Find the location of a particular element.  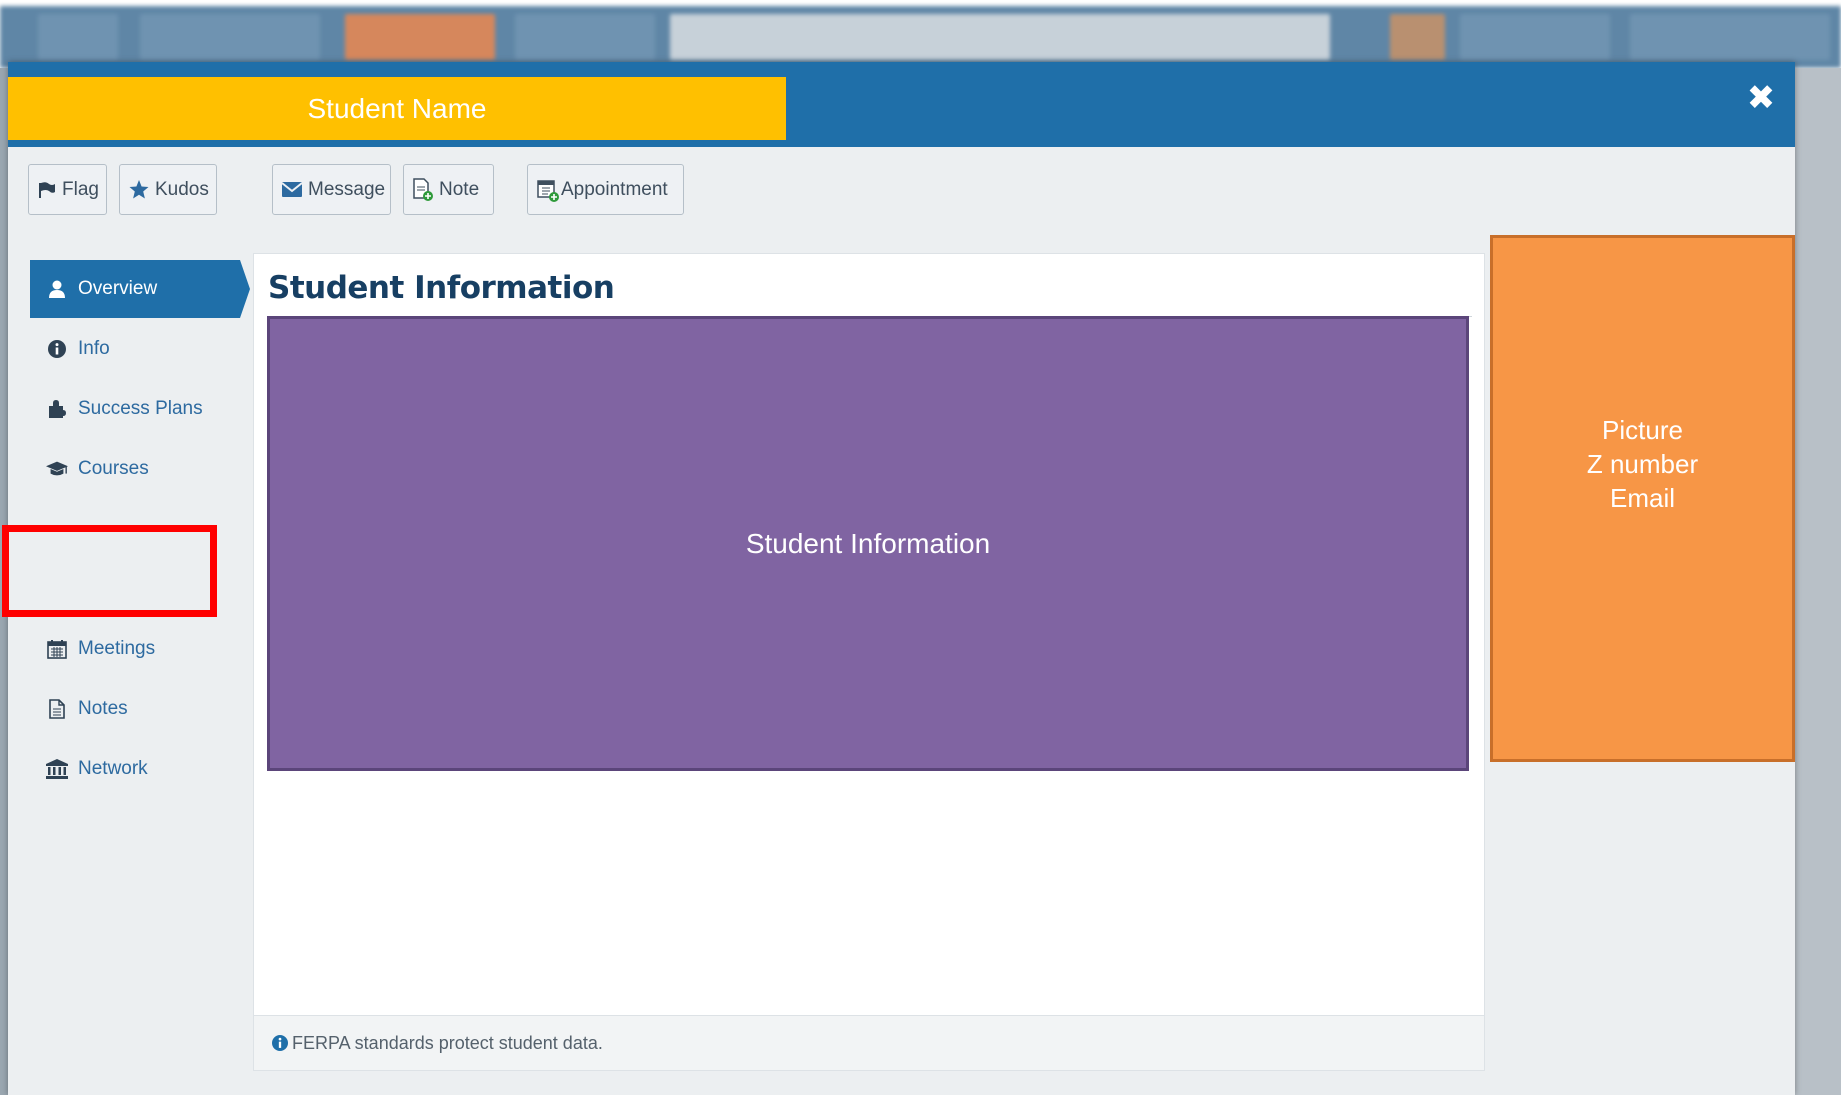

sidebar-item-overview: Overview is located at coordinates (140, 289).